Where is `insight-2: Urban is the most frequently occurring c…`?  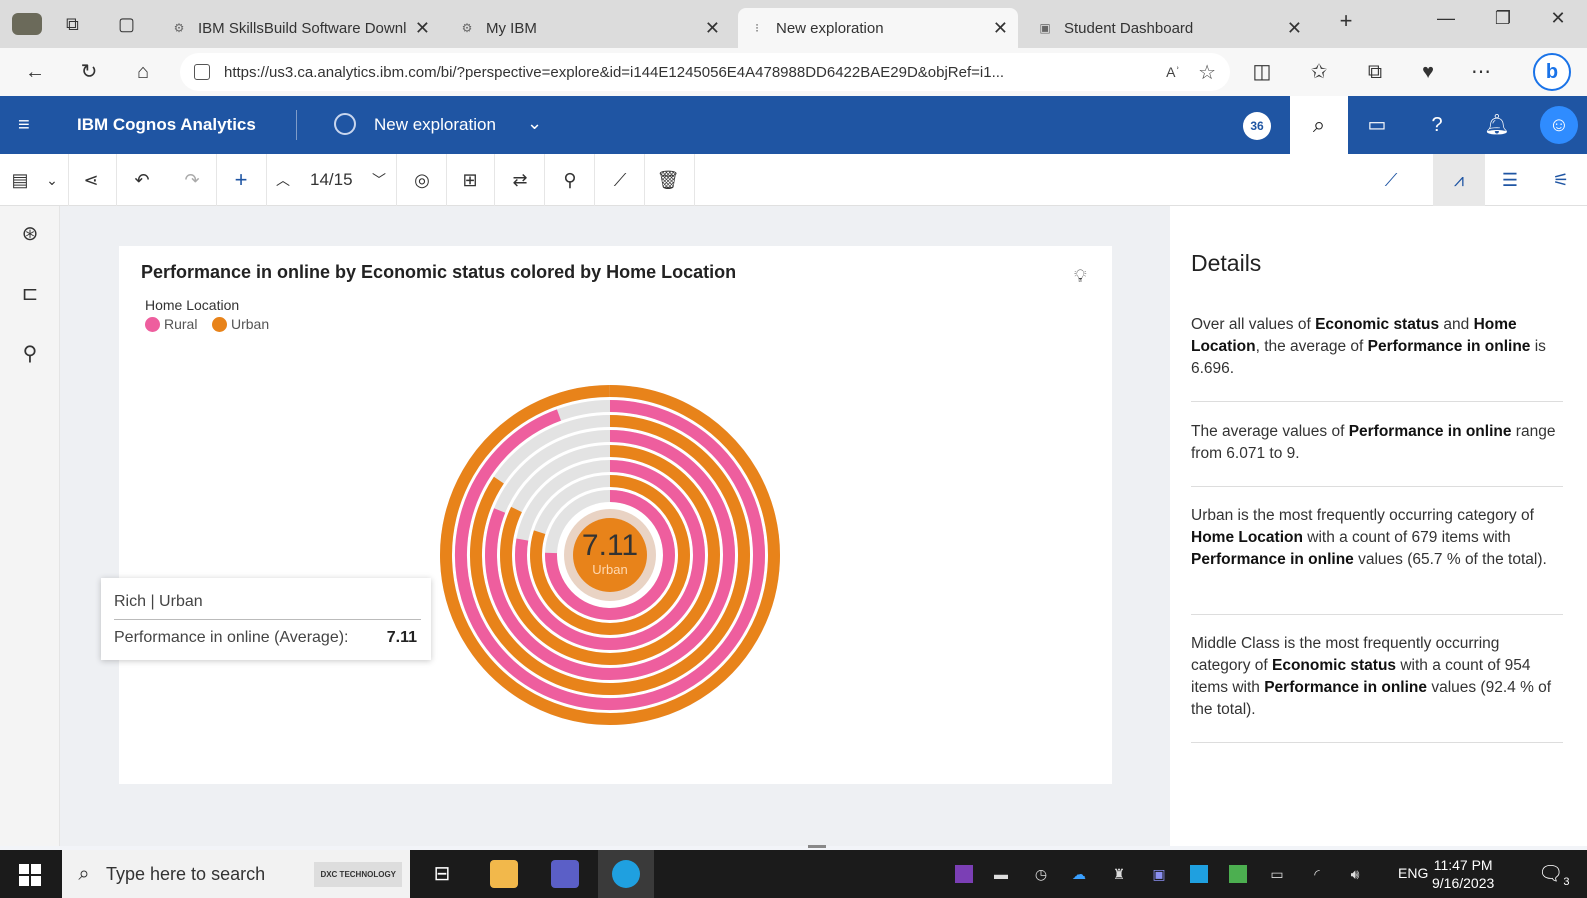 insight-2: Urban is the most frequently occurring c… is located at coordinates (1369, 537).